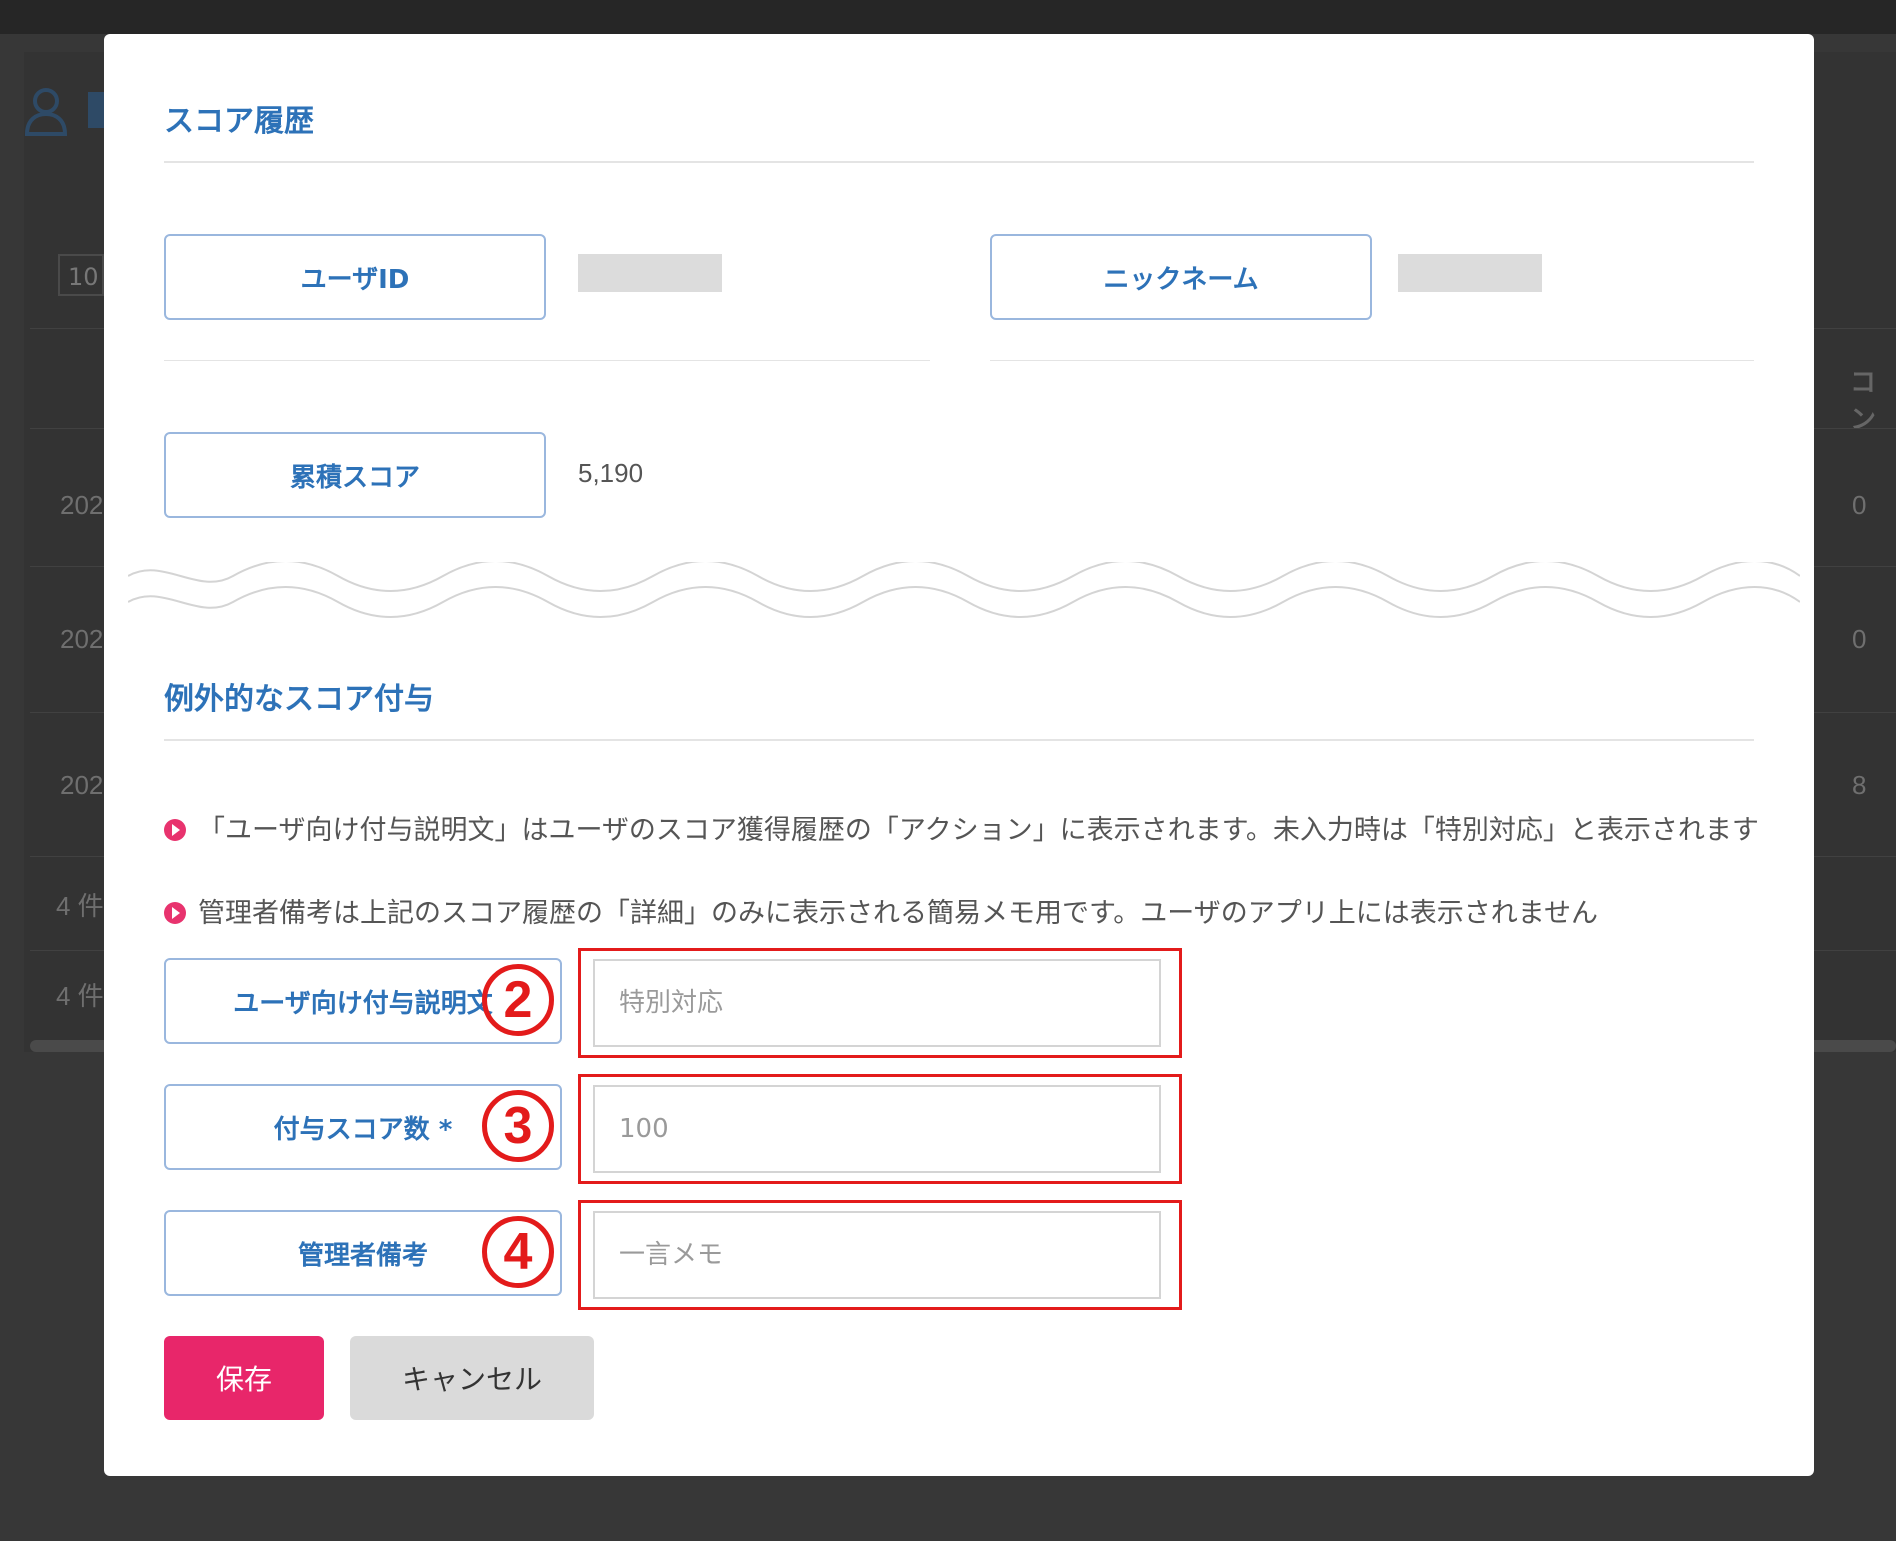 This screenshot has width=1896, height=1541. What do you see at coordinates (355, 475) in the screenshot?
I see `total-score-label: 累積スコア` at bounding box center [355, 475].